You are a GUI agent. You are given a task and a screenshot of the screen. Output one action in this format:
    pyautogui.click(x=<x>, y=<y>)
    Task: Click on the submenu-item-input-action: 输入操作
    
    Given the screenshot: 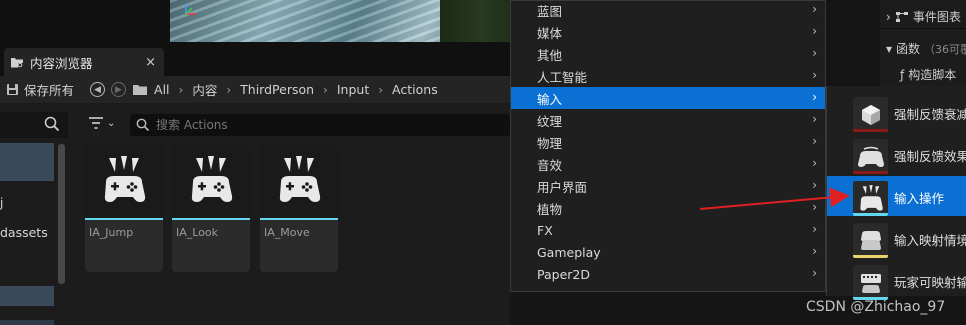 What is the action you would take?
    pyautogui.click(x=896, y=196)
    